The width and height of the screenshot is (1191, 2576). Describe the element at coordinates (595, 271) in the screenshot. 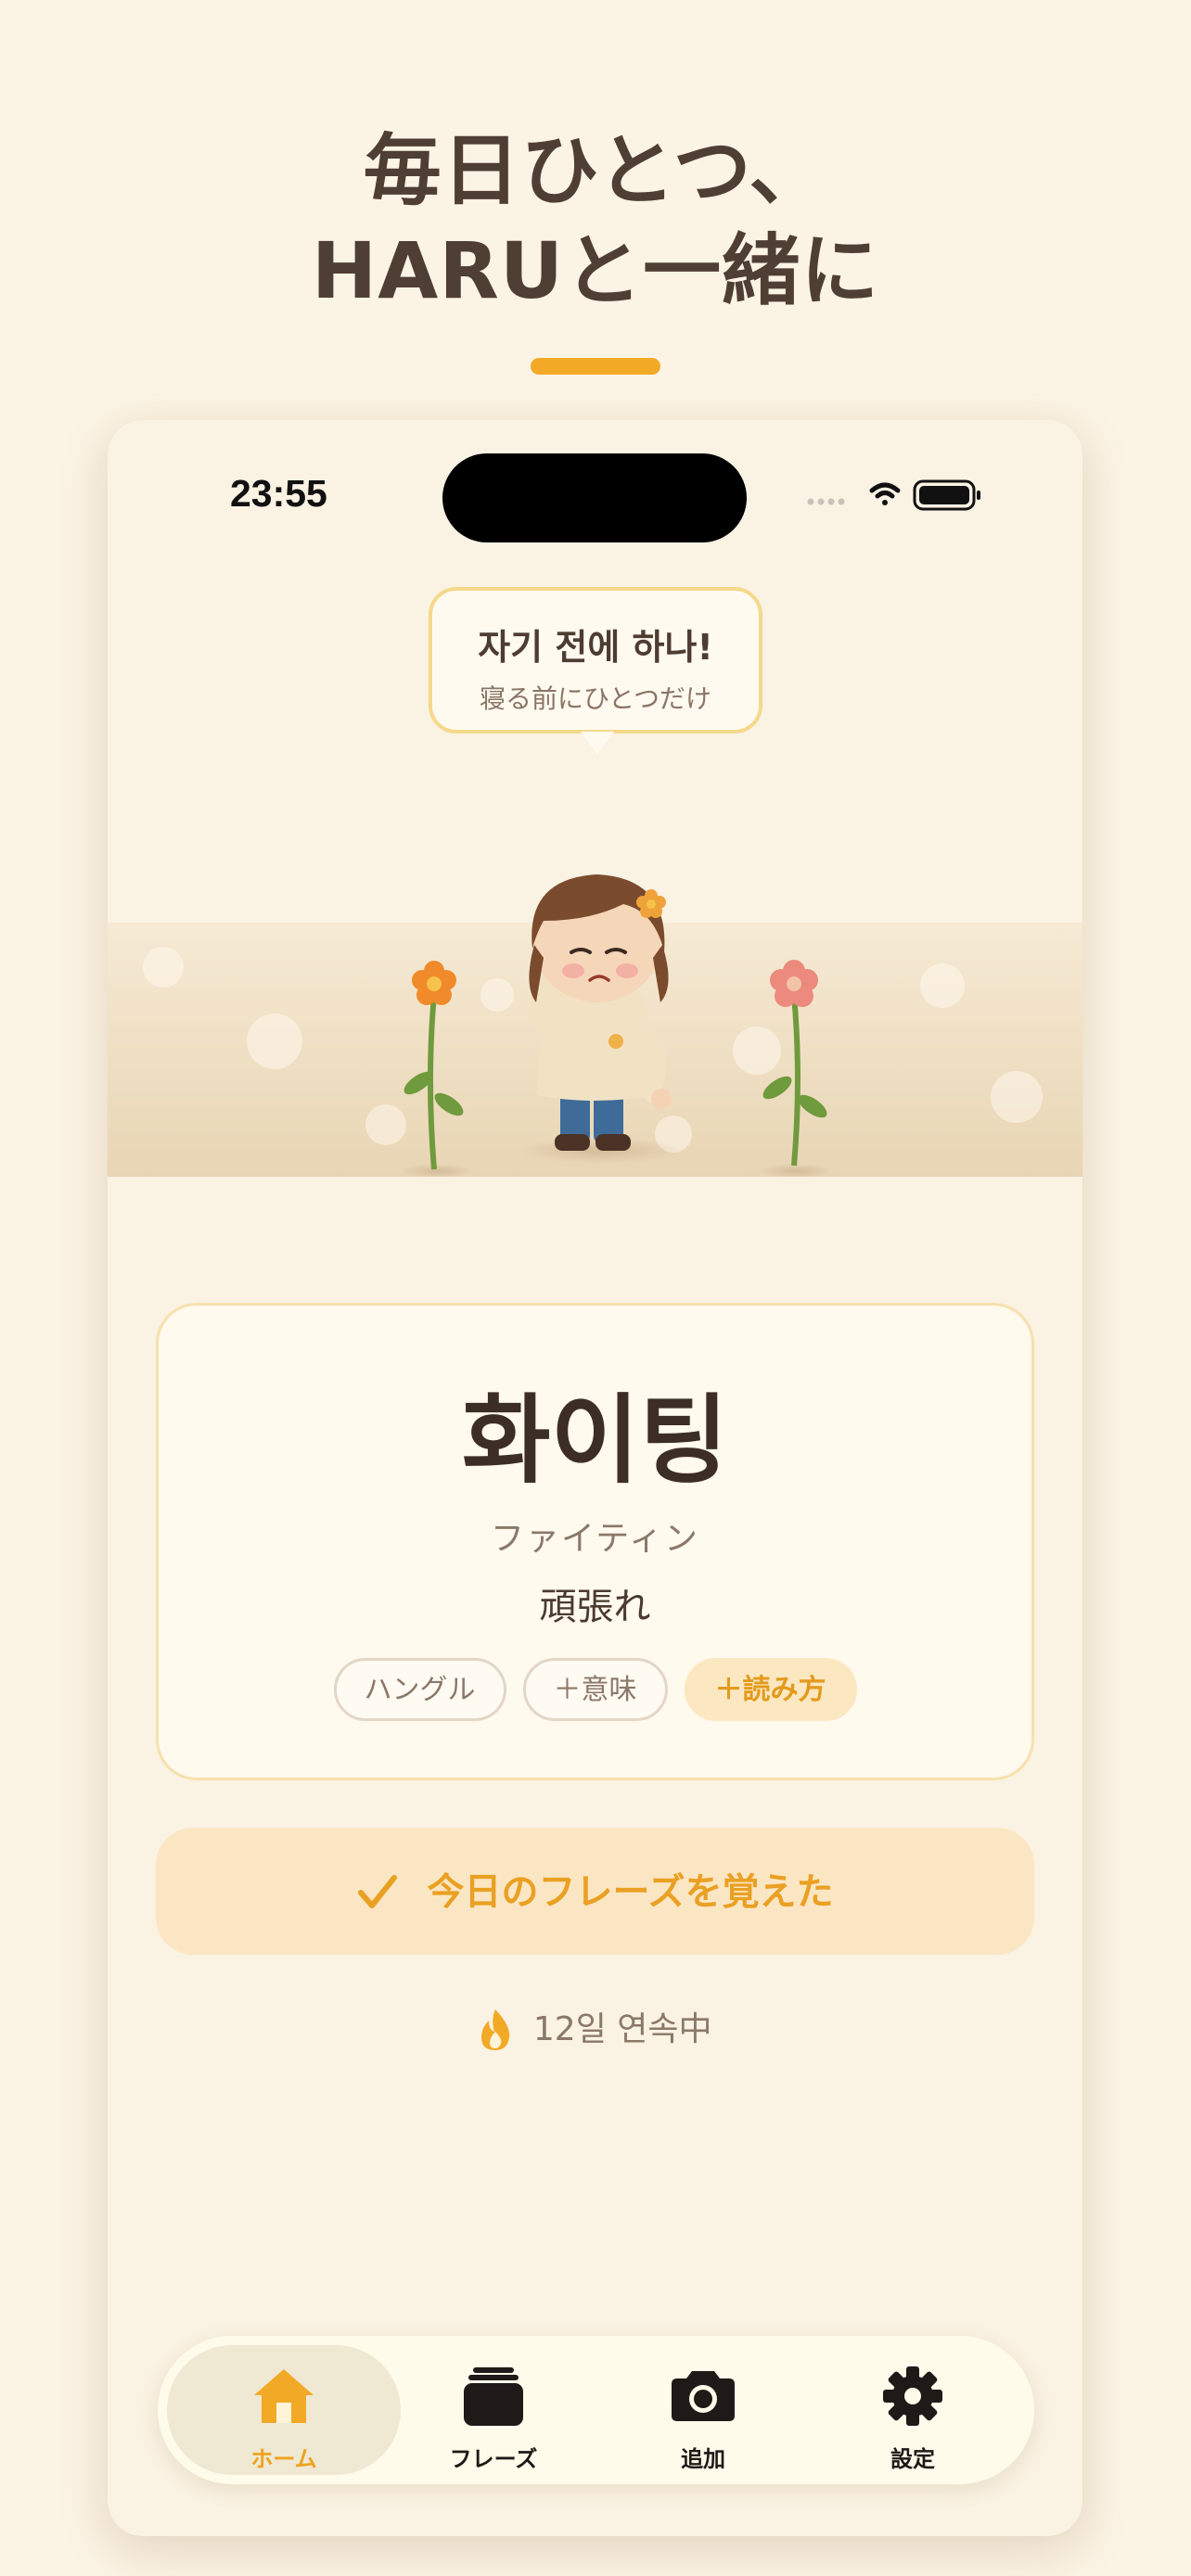

I see `headline-line-2: HARUと一緒に` at that location.